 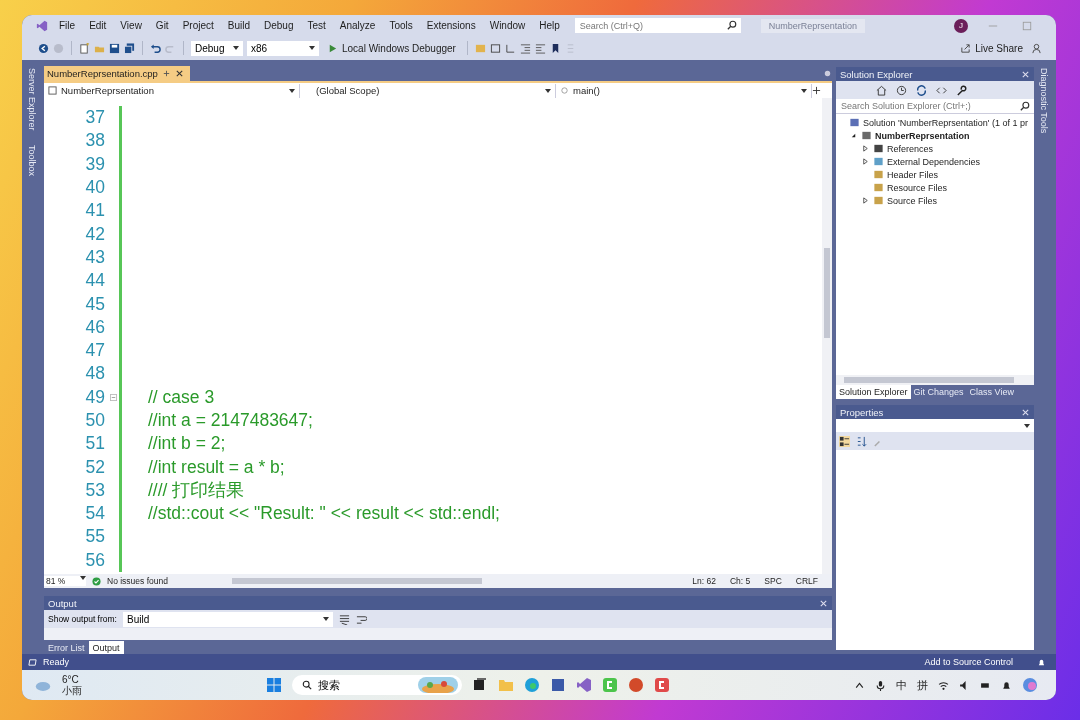 What do you see at coordinates (94, 514) in the screenshot?
I see `line-number: 54` at bounding box center [94, 514].